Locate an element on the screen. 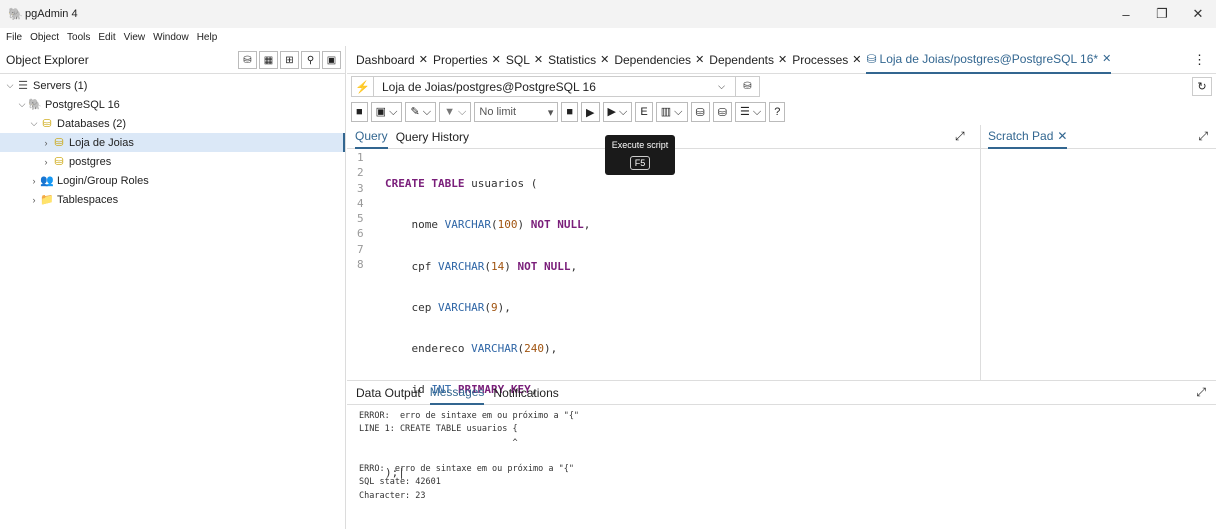 The image size is (1216, 529). commit-icon: ⛁ is located at coordinates (700, 112).